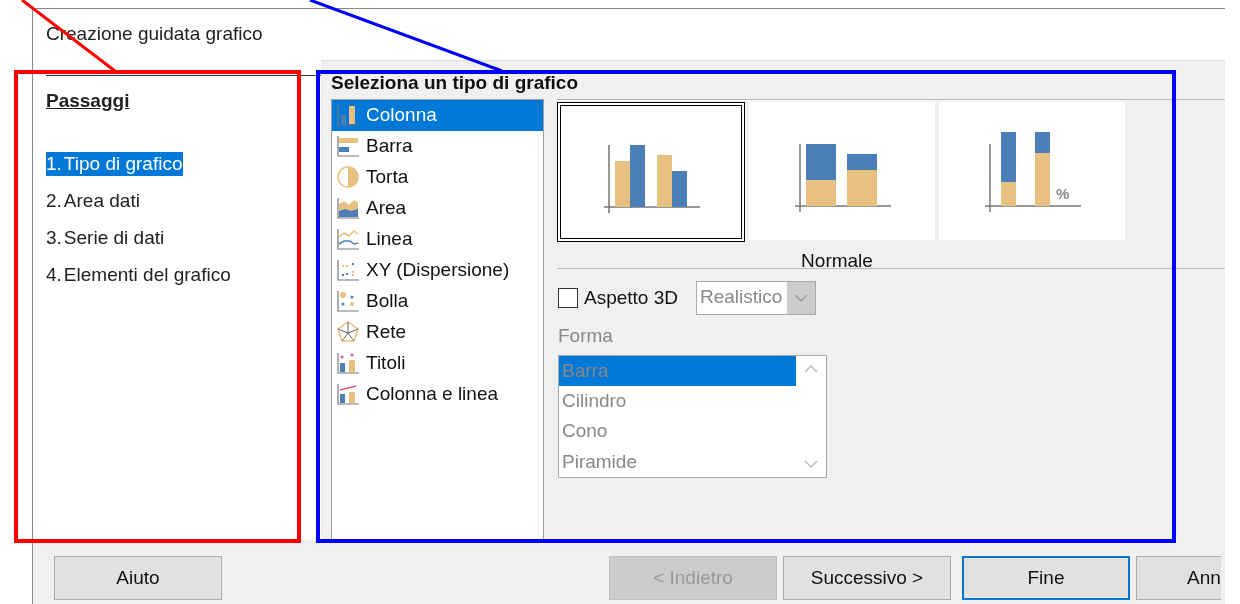  Describe the element at coordinates (867, 578) in the screenshot. I see `dialog-button: Successivo >` at that location.